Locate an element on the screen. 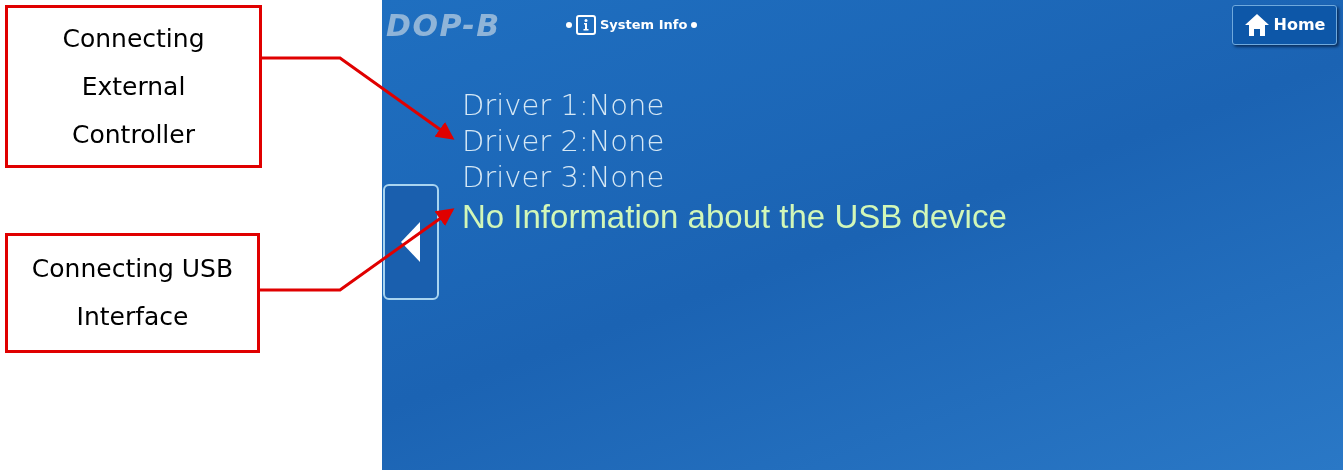  driver-status: Driver 1:None is located at coordinates (564, 105).